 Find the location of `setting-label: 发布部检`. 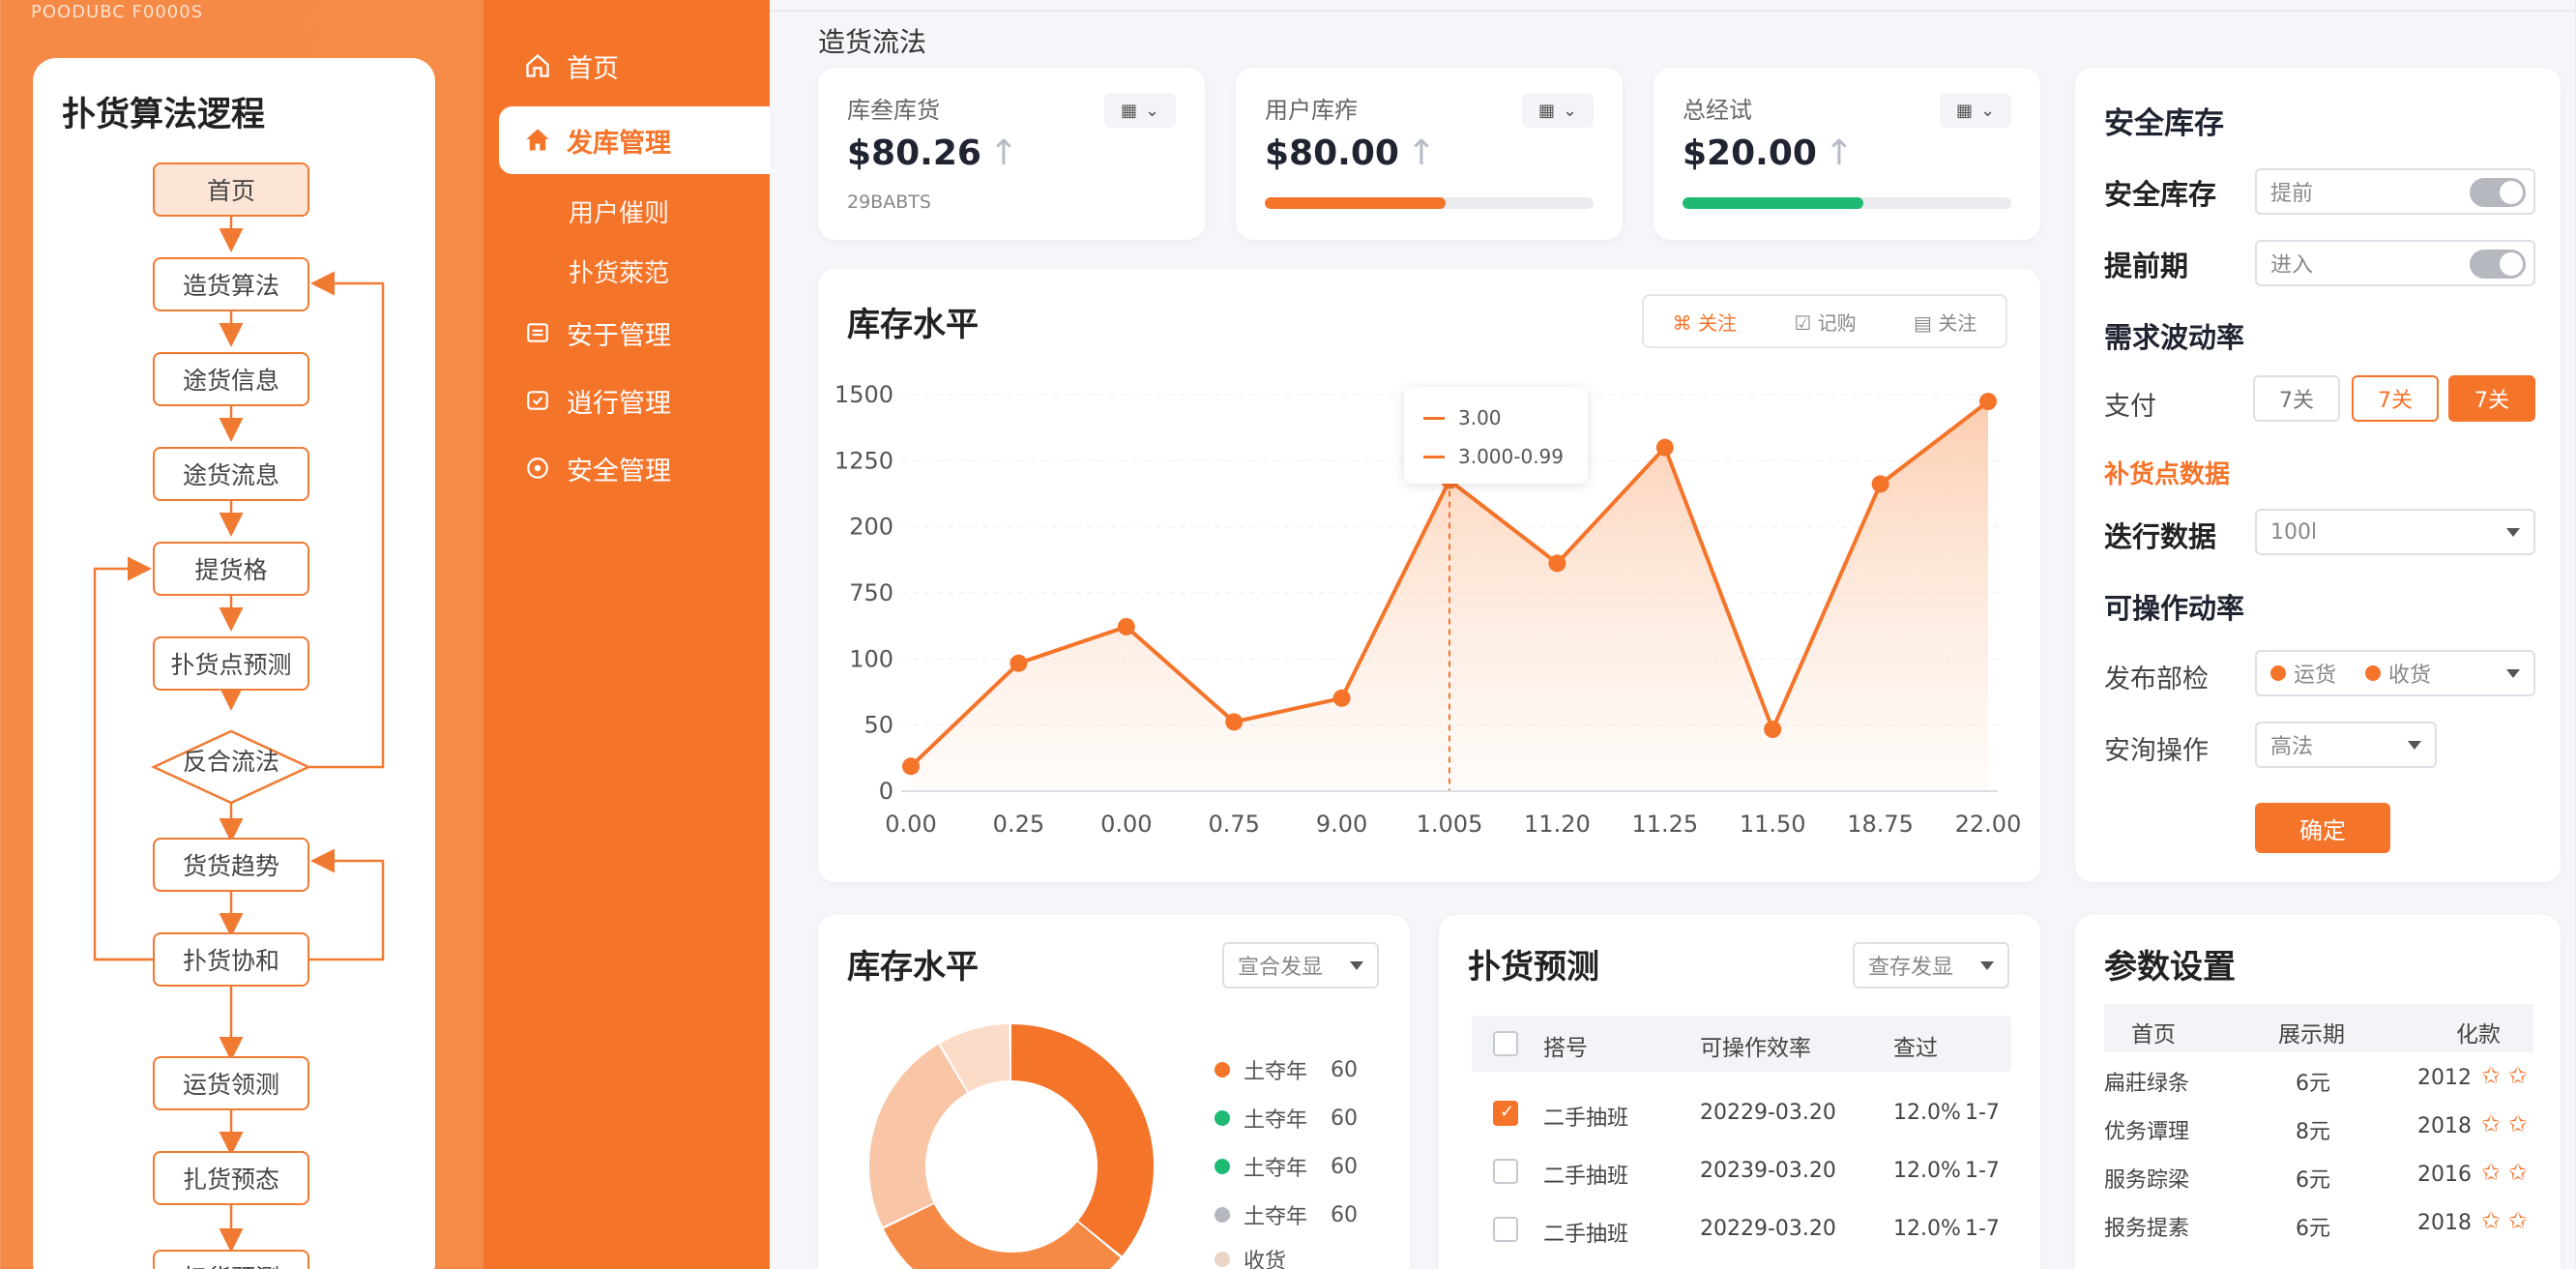

setting-label: 发布部检 is located at coordinates (2156, 679).